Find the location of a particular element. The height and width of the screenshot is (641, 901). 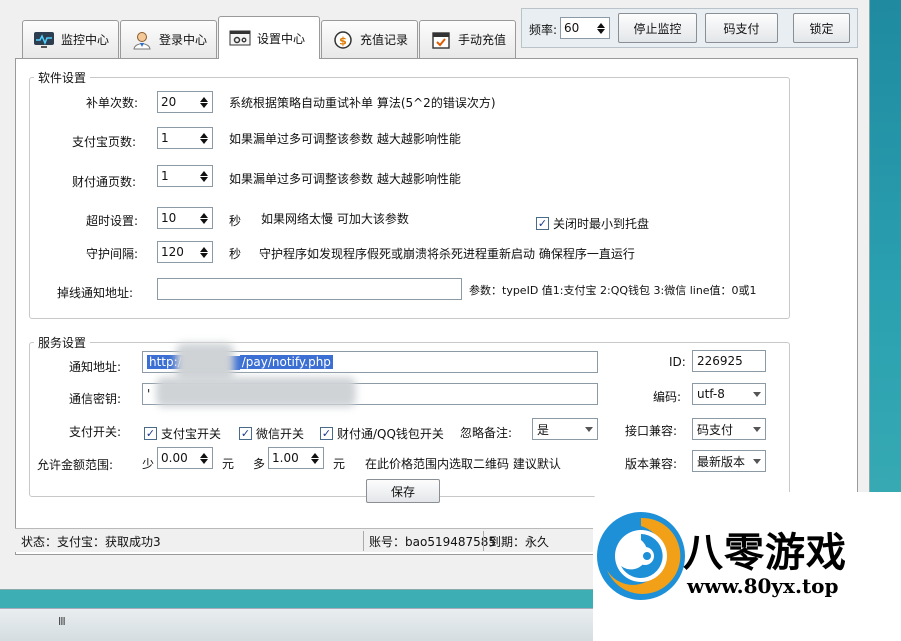

retry-value: 20 is located at coordinates (169, 102).